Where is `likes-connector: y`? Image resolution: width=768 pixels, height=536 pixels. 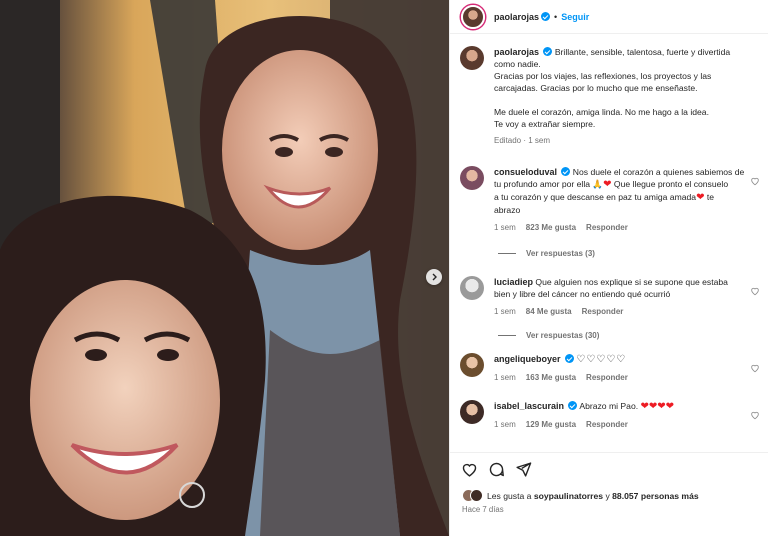 likes-connector: y is located at coordinates (607, 495).